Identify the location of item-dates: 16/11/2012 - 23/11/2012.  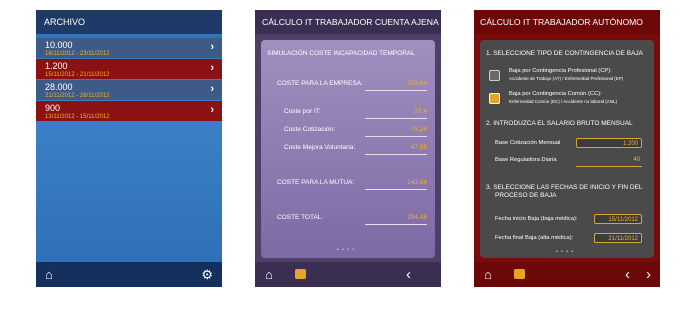
(77, 54).